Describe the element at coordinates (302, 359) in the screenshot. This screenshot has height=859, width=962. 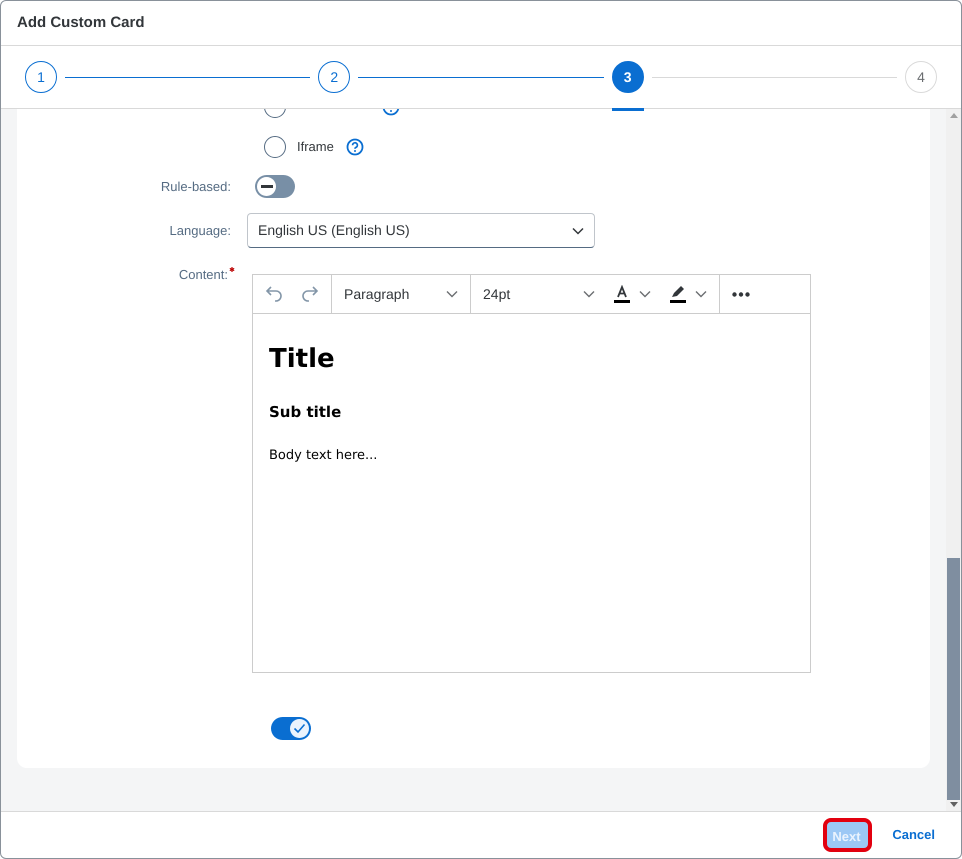
I see `editor-heading: Title` at that location.